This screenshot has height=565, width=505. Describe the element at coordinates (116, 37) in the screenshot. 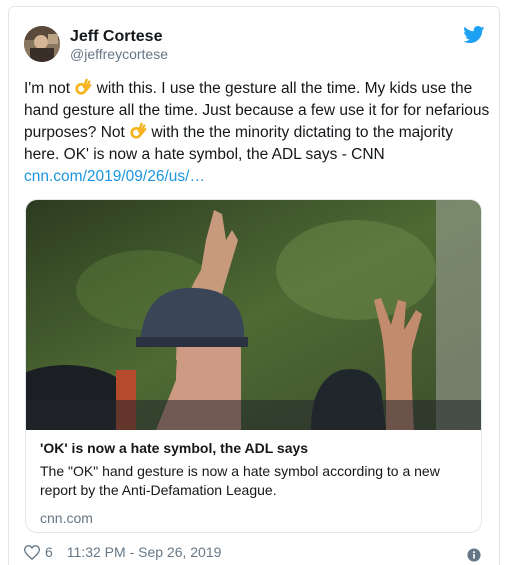

I see `author-name: Jeff Cortese` at that location.